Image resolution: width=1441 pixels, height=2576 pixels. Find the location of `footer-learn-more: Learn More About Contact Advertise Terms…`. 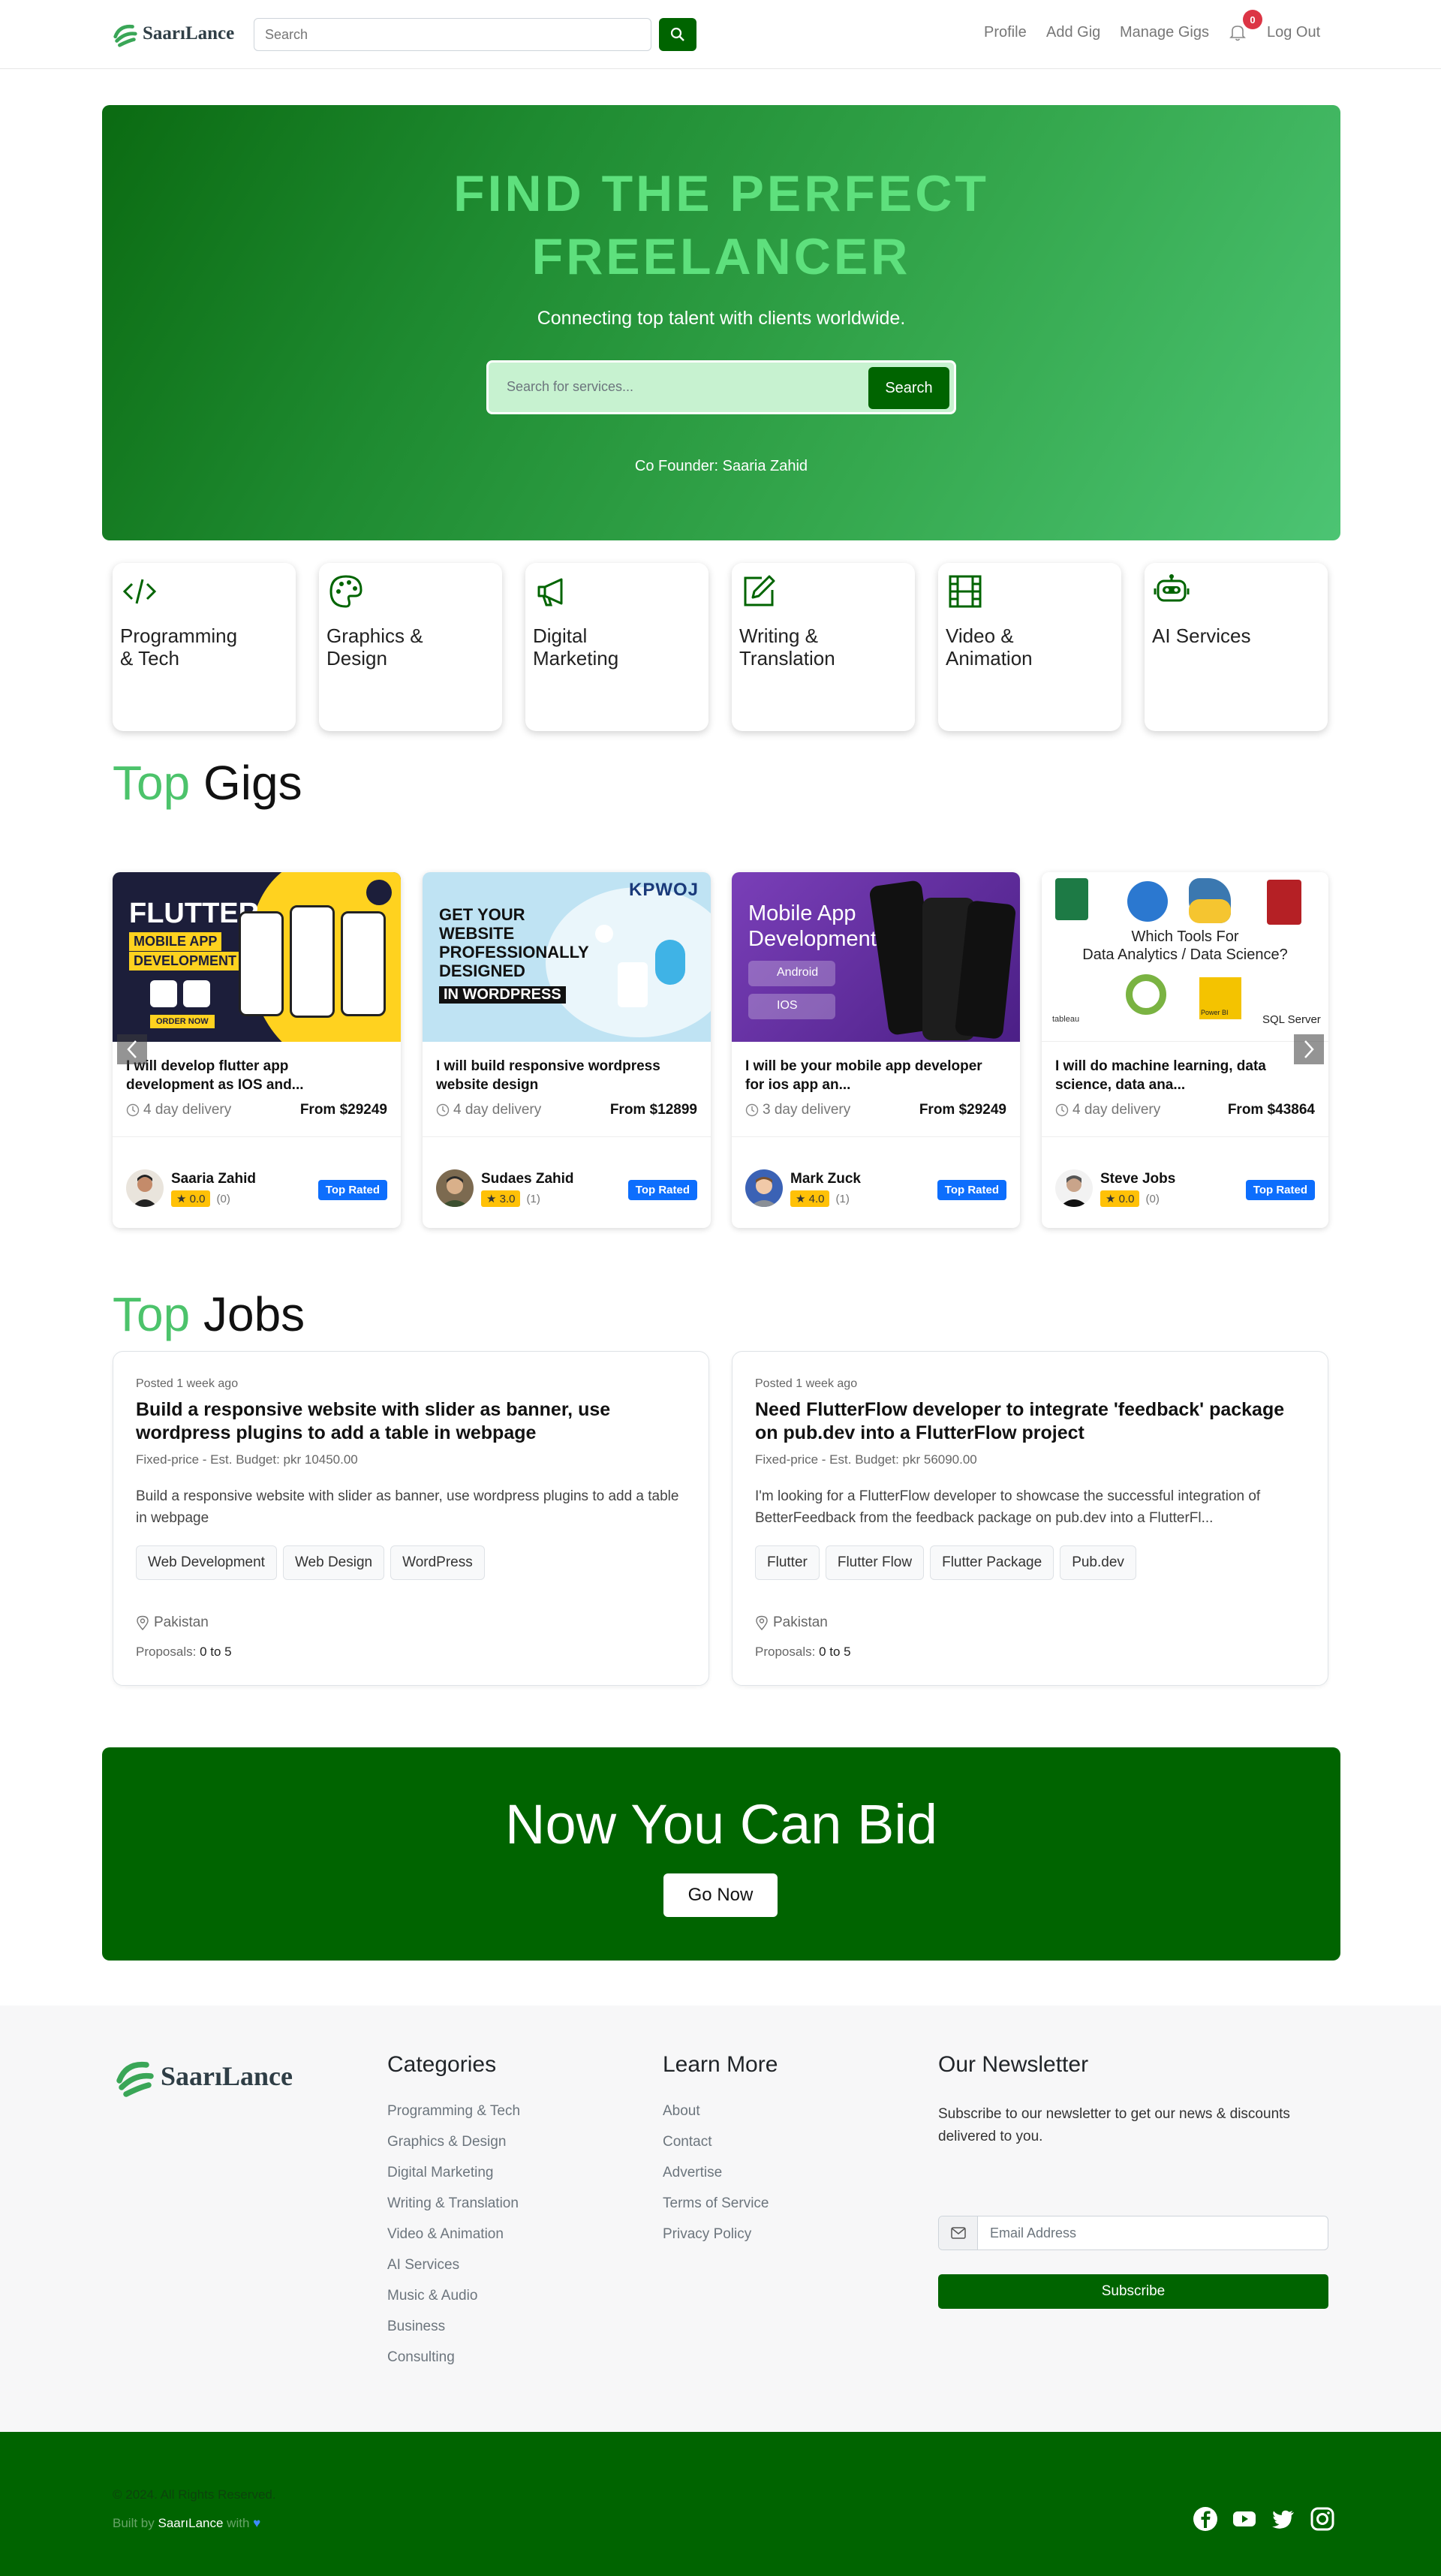

footer-learn-more: Learn More About Contact Advertise Terms… is located at coordinates (720, 2154).